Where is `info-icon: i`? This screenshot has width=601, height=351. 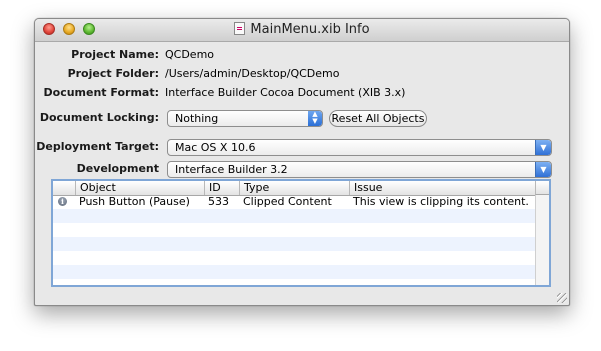
info-icon: i is located at coordinates (62, 201).